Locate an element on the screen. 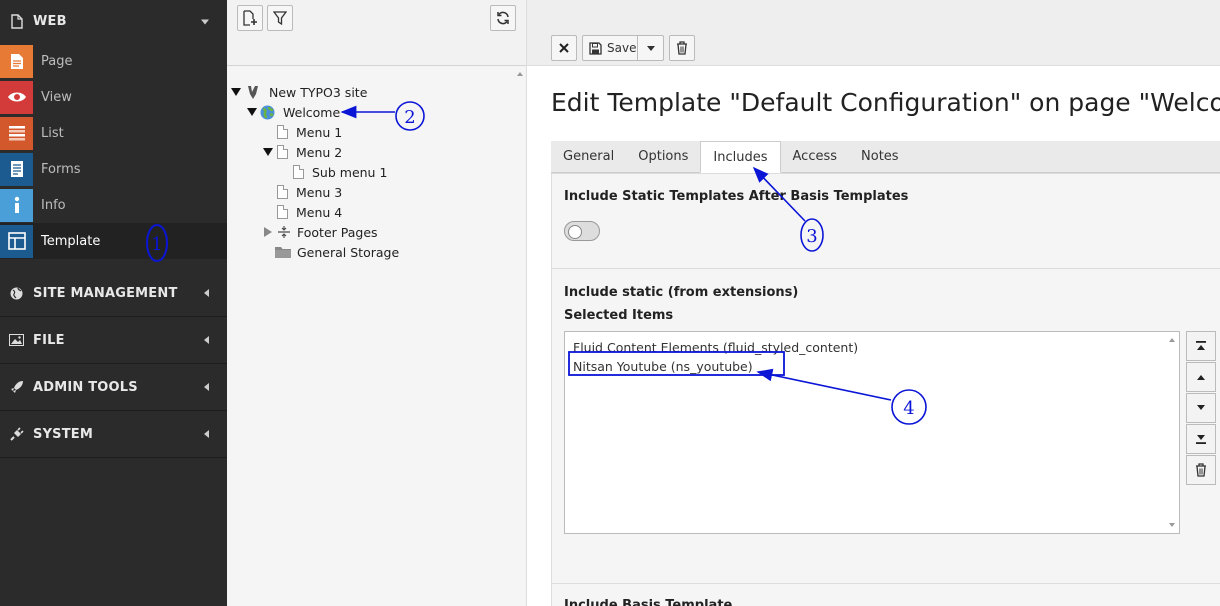 The image size is (1220, 606). module-list: List is located at coordinates (113, 133).